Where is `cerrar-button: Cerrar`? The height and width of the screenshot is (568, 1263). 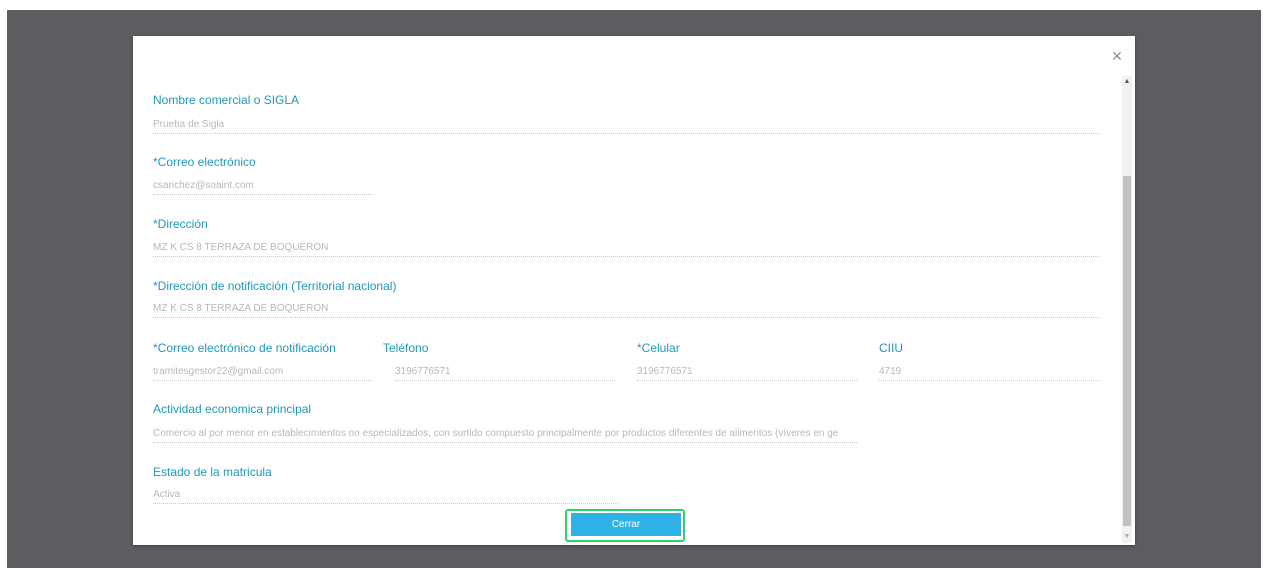 cerrar-button: Cerrar is located at coordinates (626, 524).